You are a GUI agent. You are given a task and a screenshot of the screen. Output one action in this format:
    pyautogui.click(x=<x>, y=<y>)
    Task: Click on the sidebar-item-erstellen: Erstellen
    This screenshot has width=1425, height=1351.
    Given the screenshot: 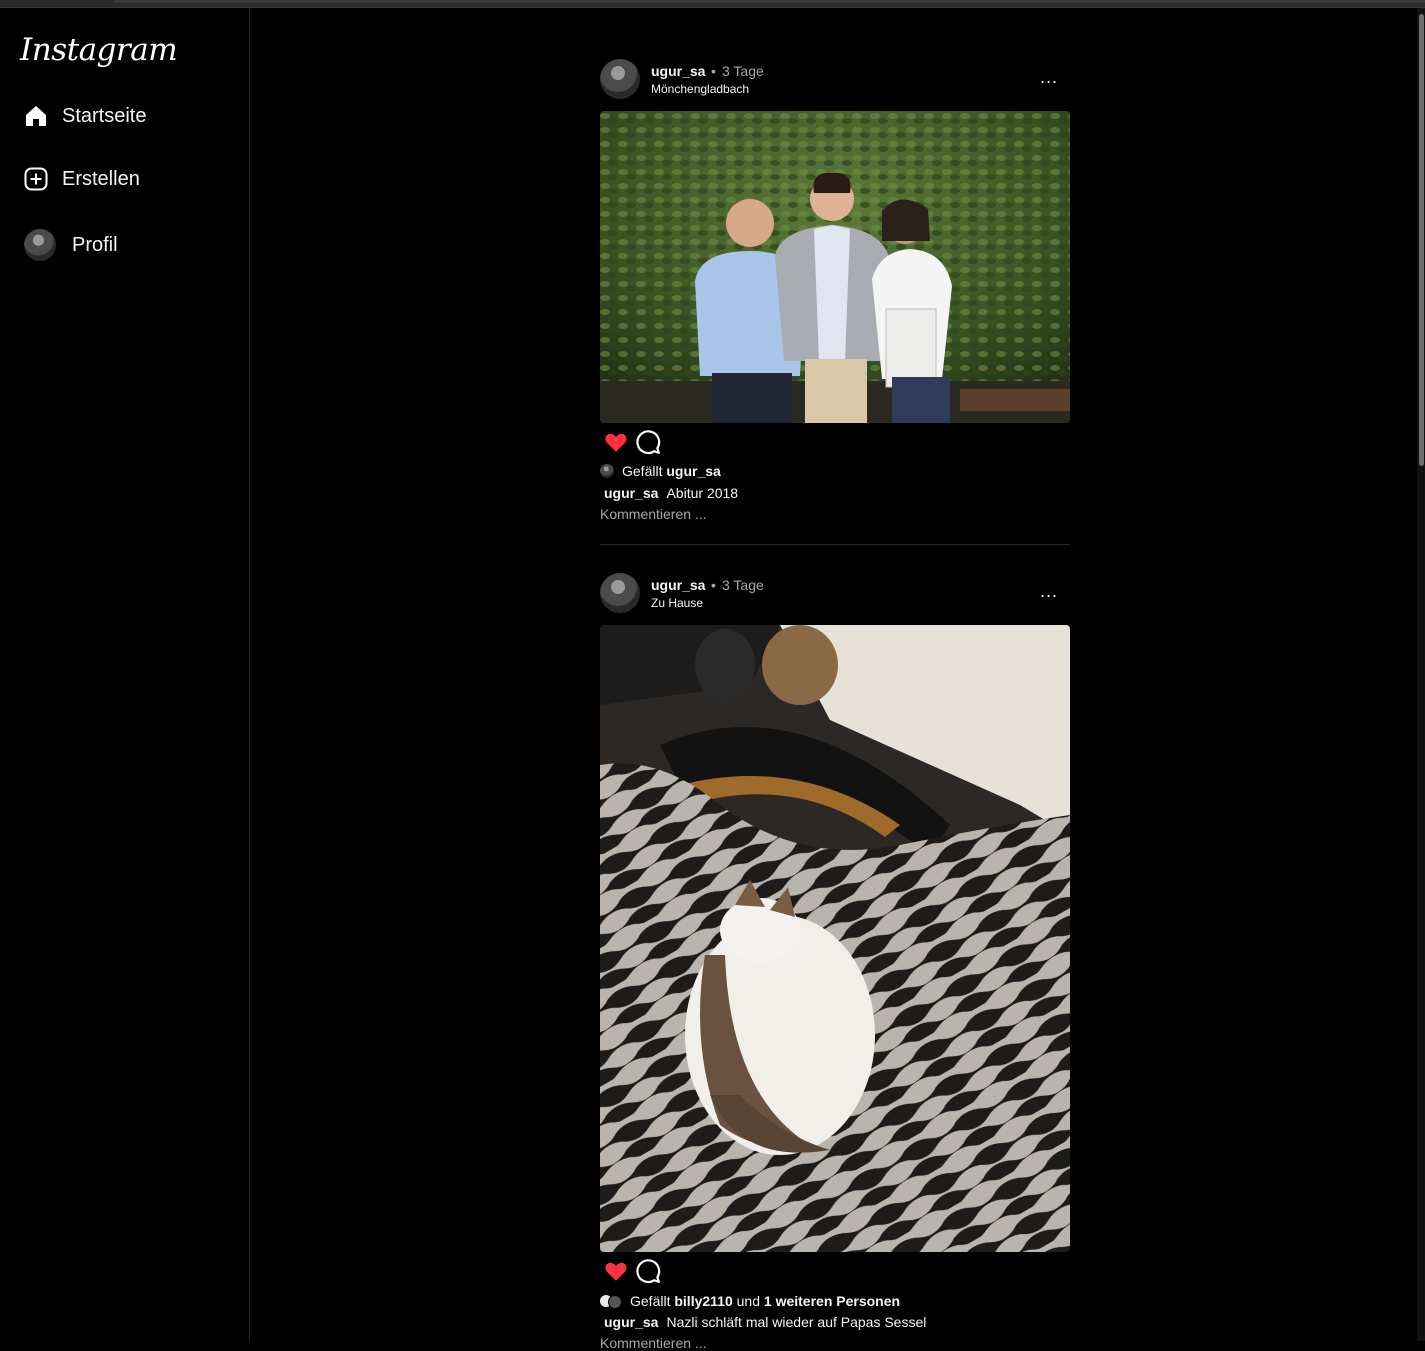 What is the action you would take?
    pyautogui.click(x=82, y=179)
    